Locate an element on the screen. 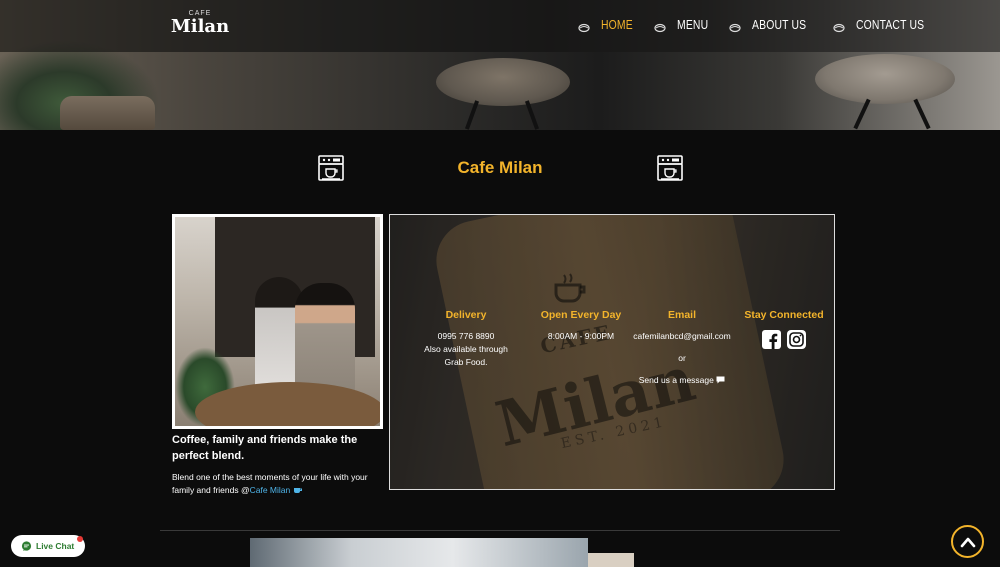 This screenshot has width=1000, height=567. facebook-icon is located at coordinates (771, 339).